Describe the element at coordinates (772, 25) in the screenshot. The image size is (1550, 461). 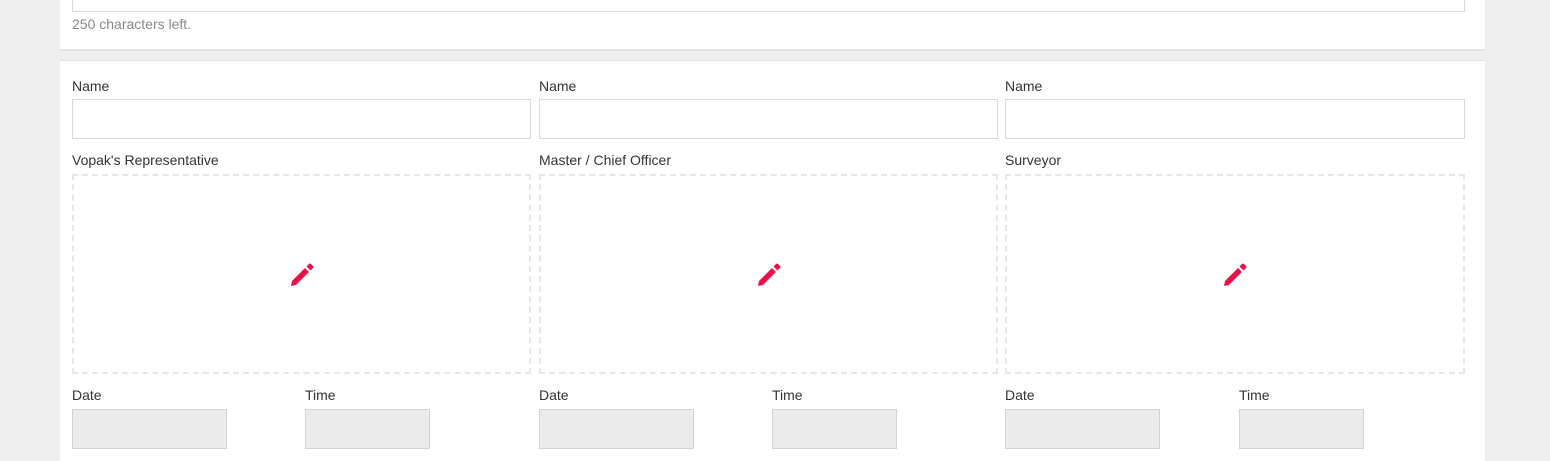
I see `remarks-panel: 250 characters left.` at that location.